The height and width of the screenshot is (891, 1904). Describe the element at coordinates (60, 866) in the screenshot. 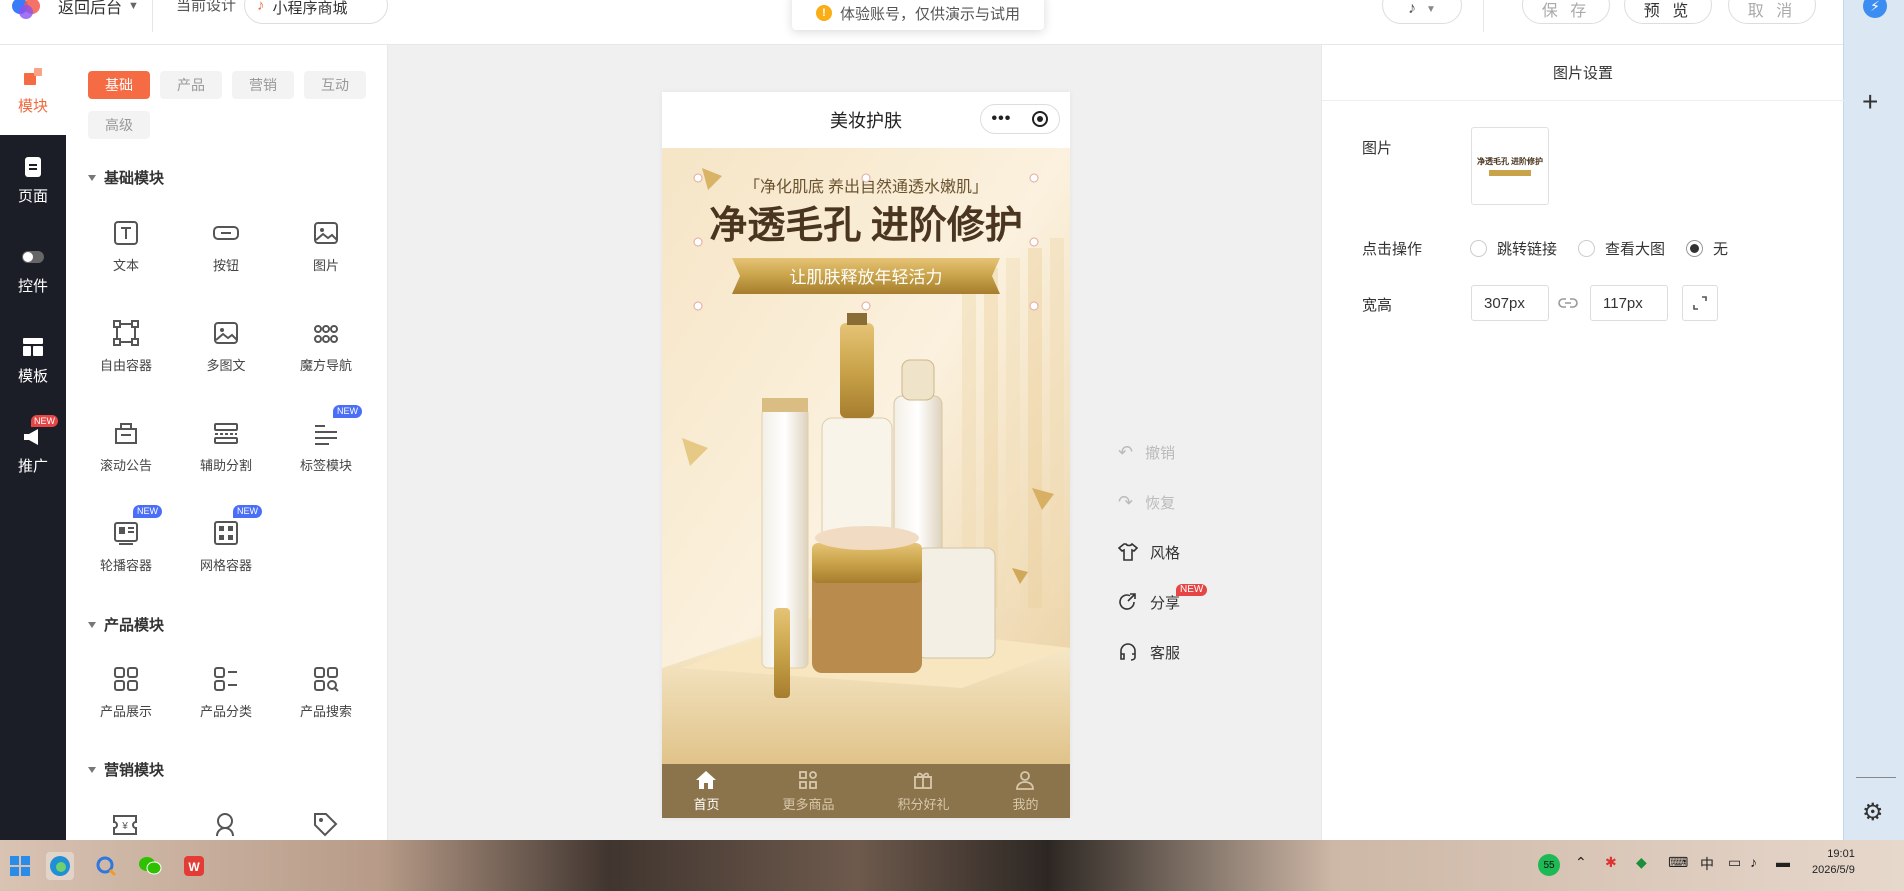

I see `edge-browser-icon` at that location.